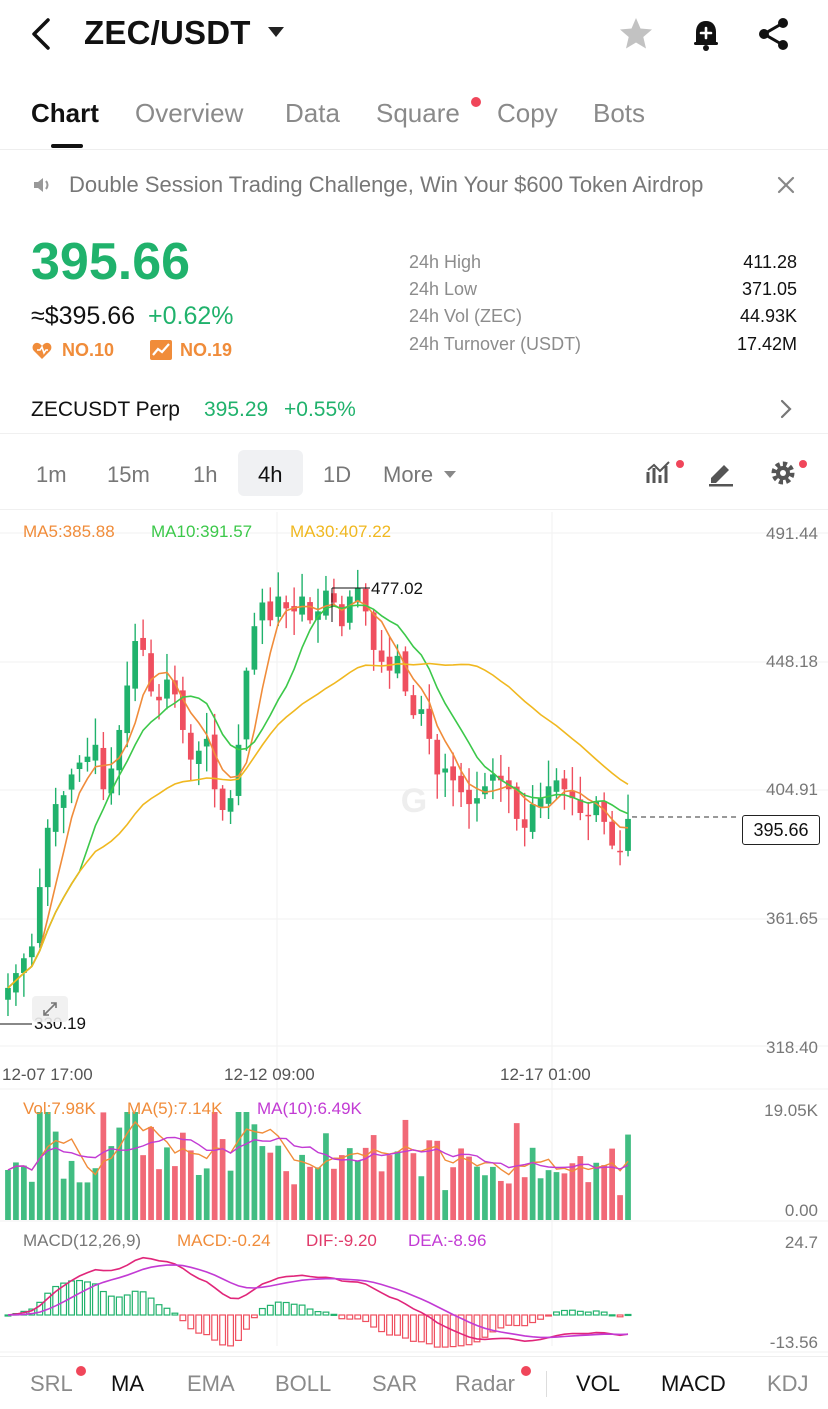 This screenshot has height=1409, width=828. Describe the element at coordinates (211, 1384) in the screenshot. I see `indicator-ema: EMA` at that location.